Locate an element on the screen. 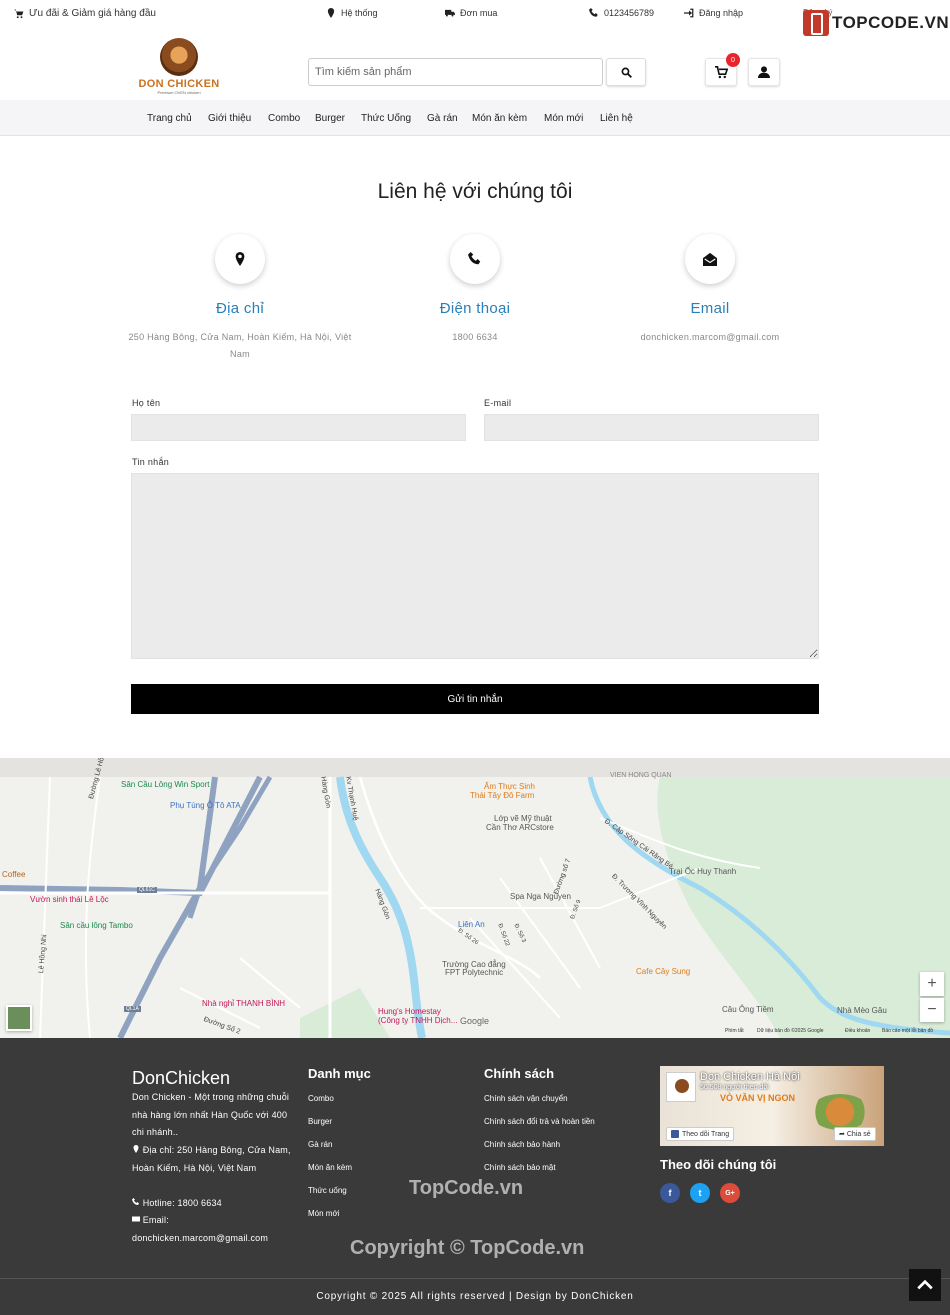 The width and height of the screenshot is (950, 1315). search-input is located at coordinates (455, 72).